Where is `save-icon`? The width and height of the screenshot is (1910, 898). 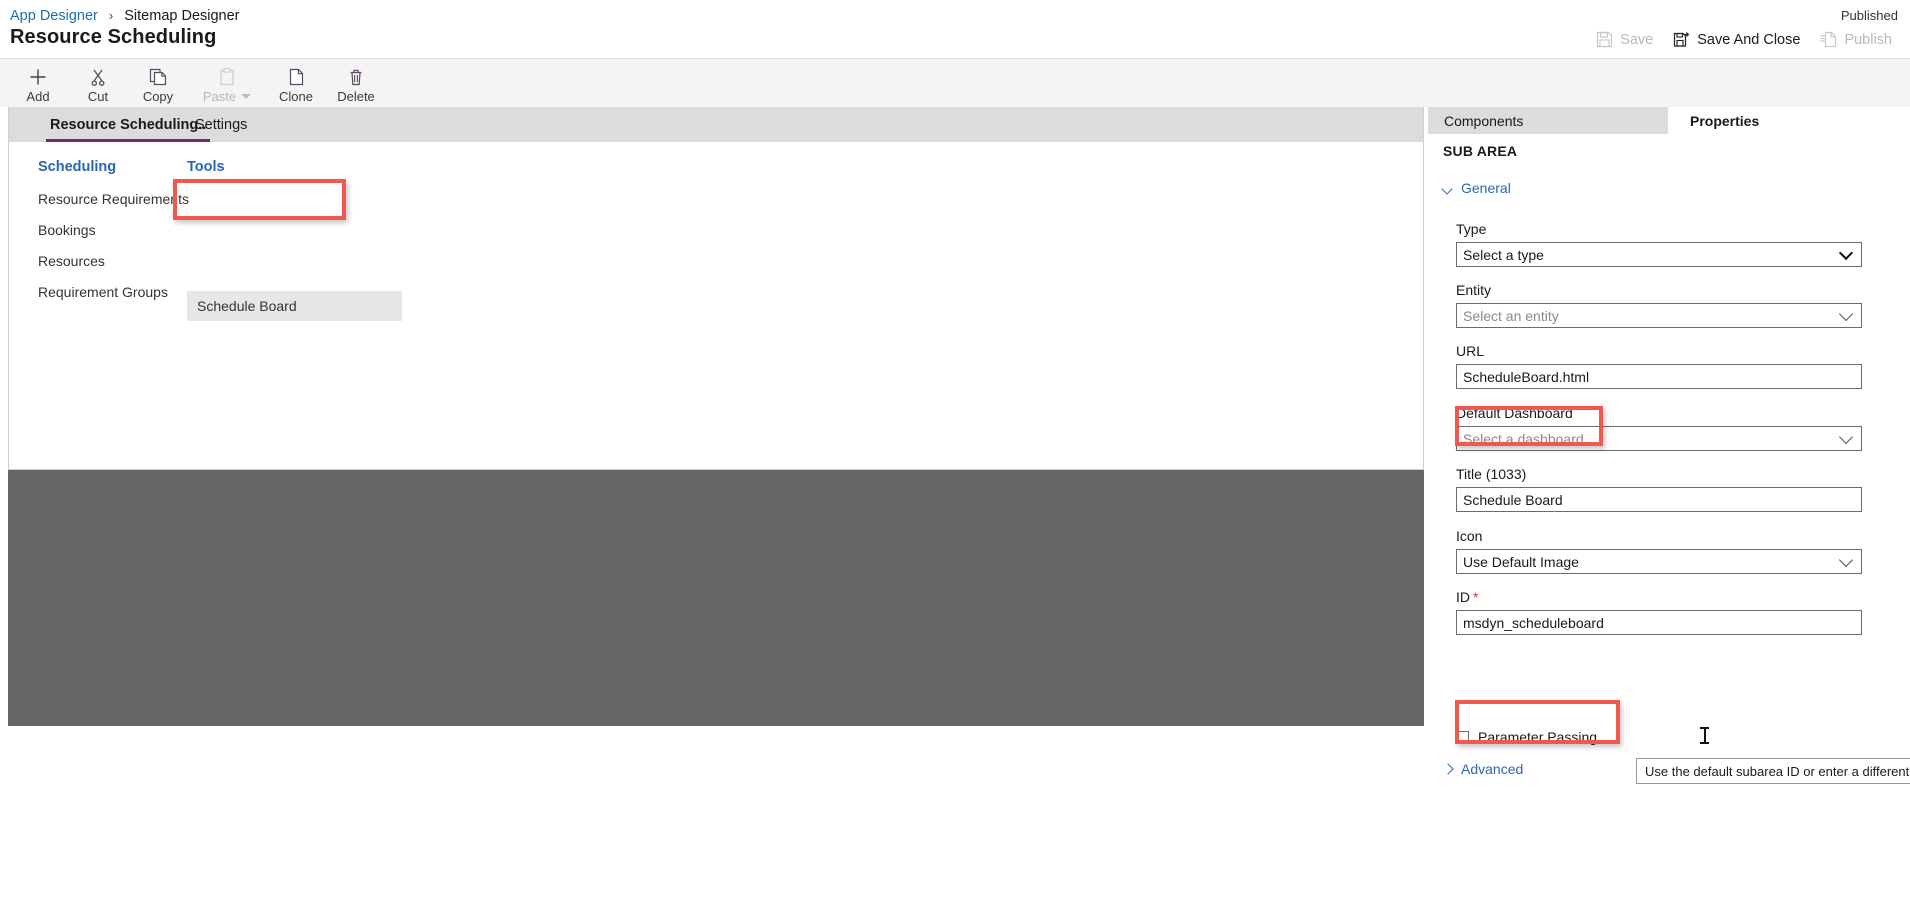
save-icon is located at coordinates (1604, 39).